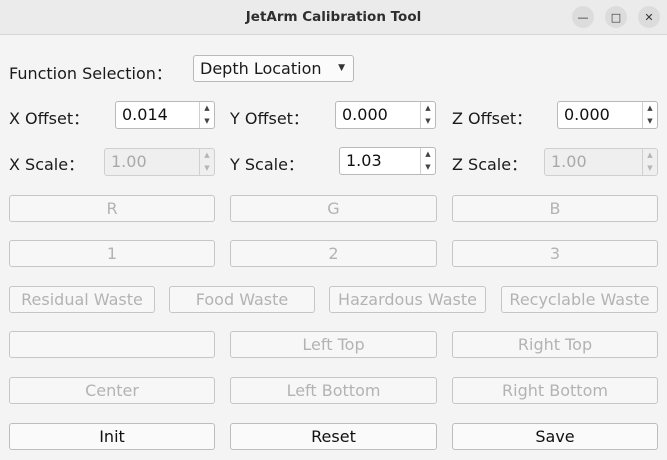  I want to click on init-button: Init, so click(112, 436).